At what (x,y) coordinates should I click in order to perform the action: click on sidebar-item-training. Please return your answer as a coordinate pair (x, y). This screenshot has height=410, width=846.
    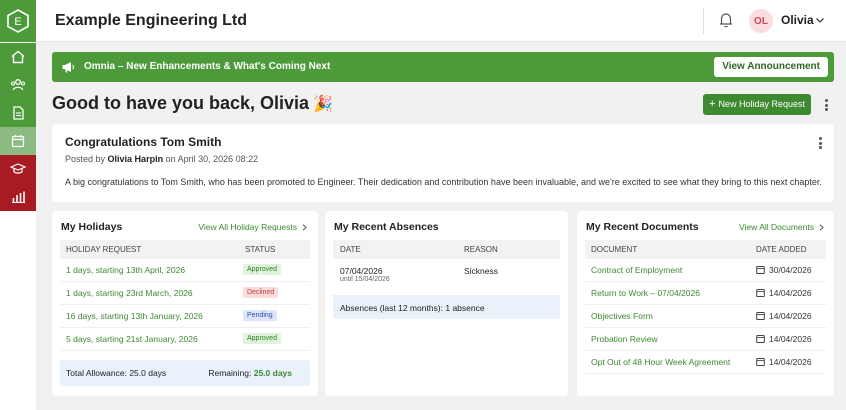
    Looking at the image, I should click on (18, 169).